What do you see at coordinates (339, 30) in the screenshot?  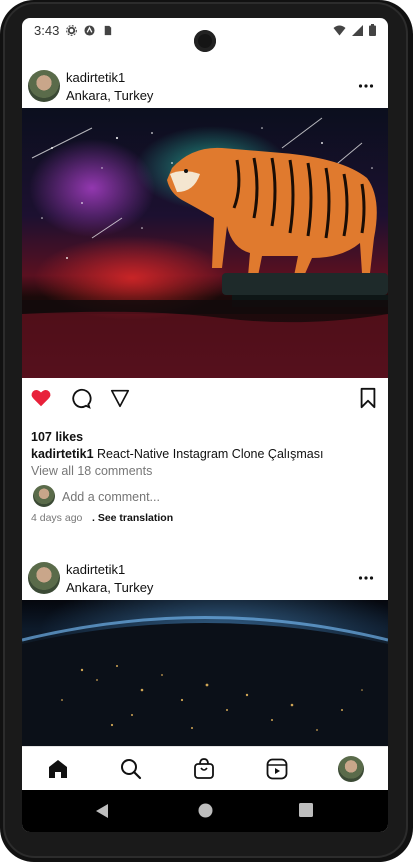 I see `wifi-icon` at bounding box center [339, 30].